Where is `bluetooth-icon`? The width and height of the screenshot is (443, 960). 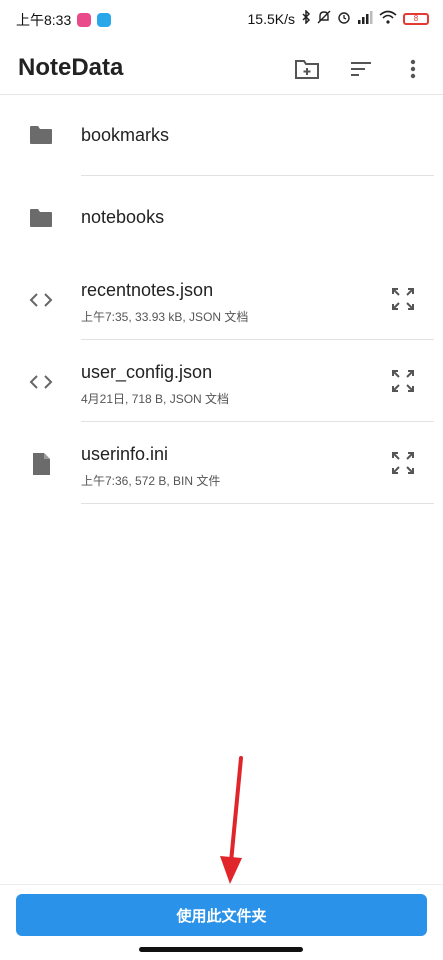
bluetooth-icon is located at coordinates (306, 18).